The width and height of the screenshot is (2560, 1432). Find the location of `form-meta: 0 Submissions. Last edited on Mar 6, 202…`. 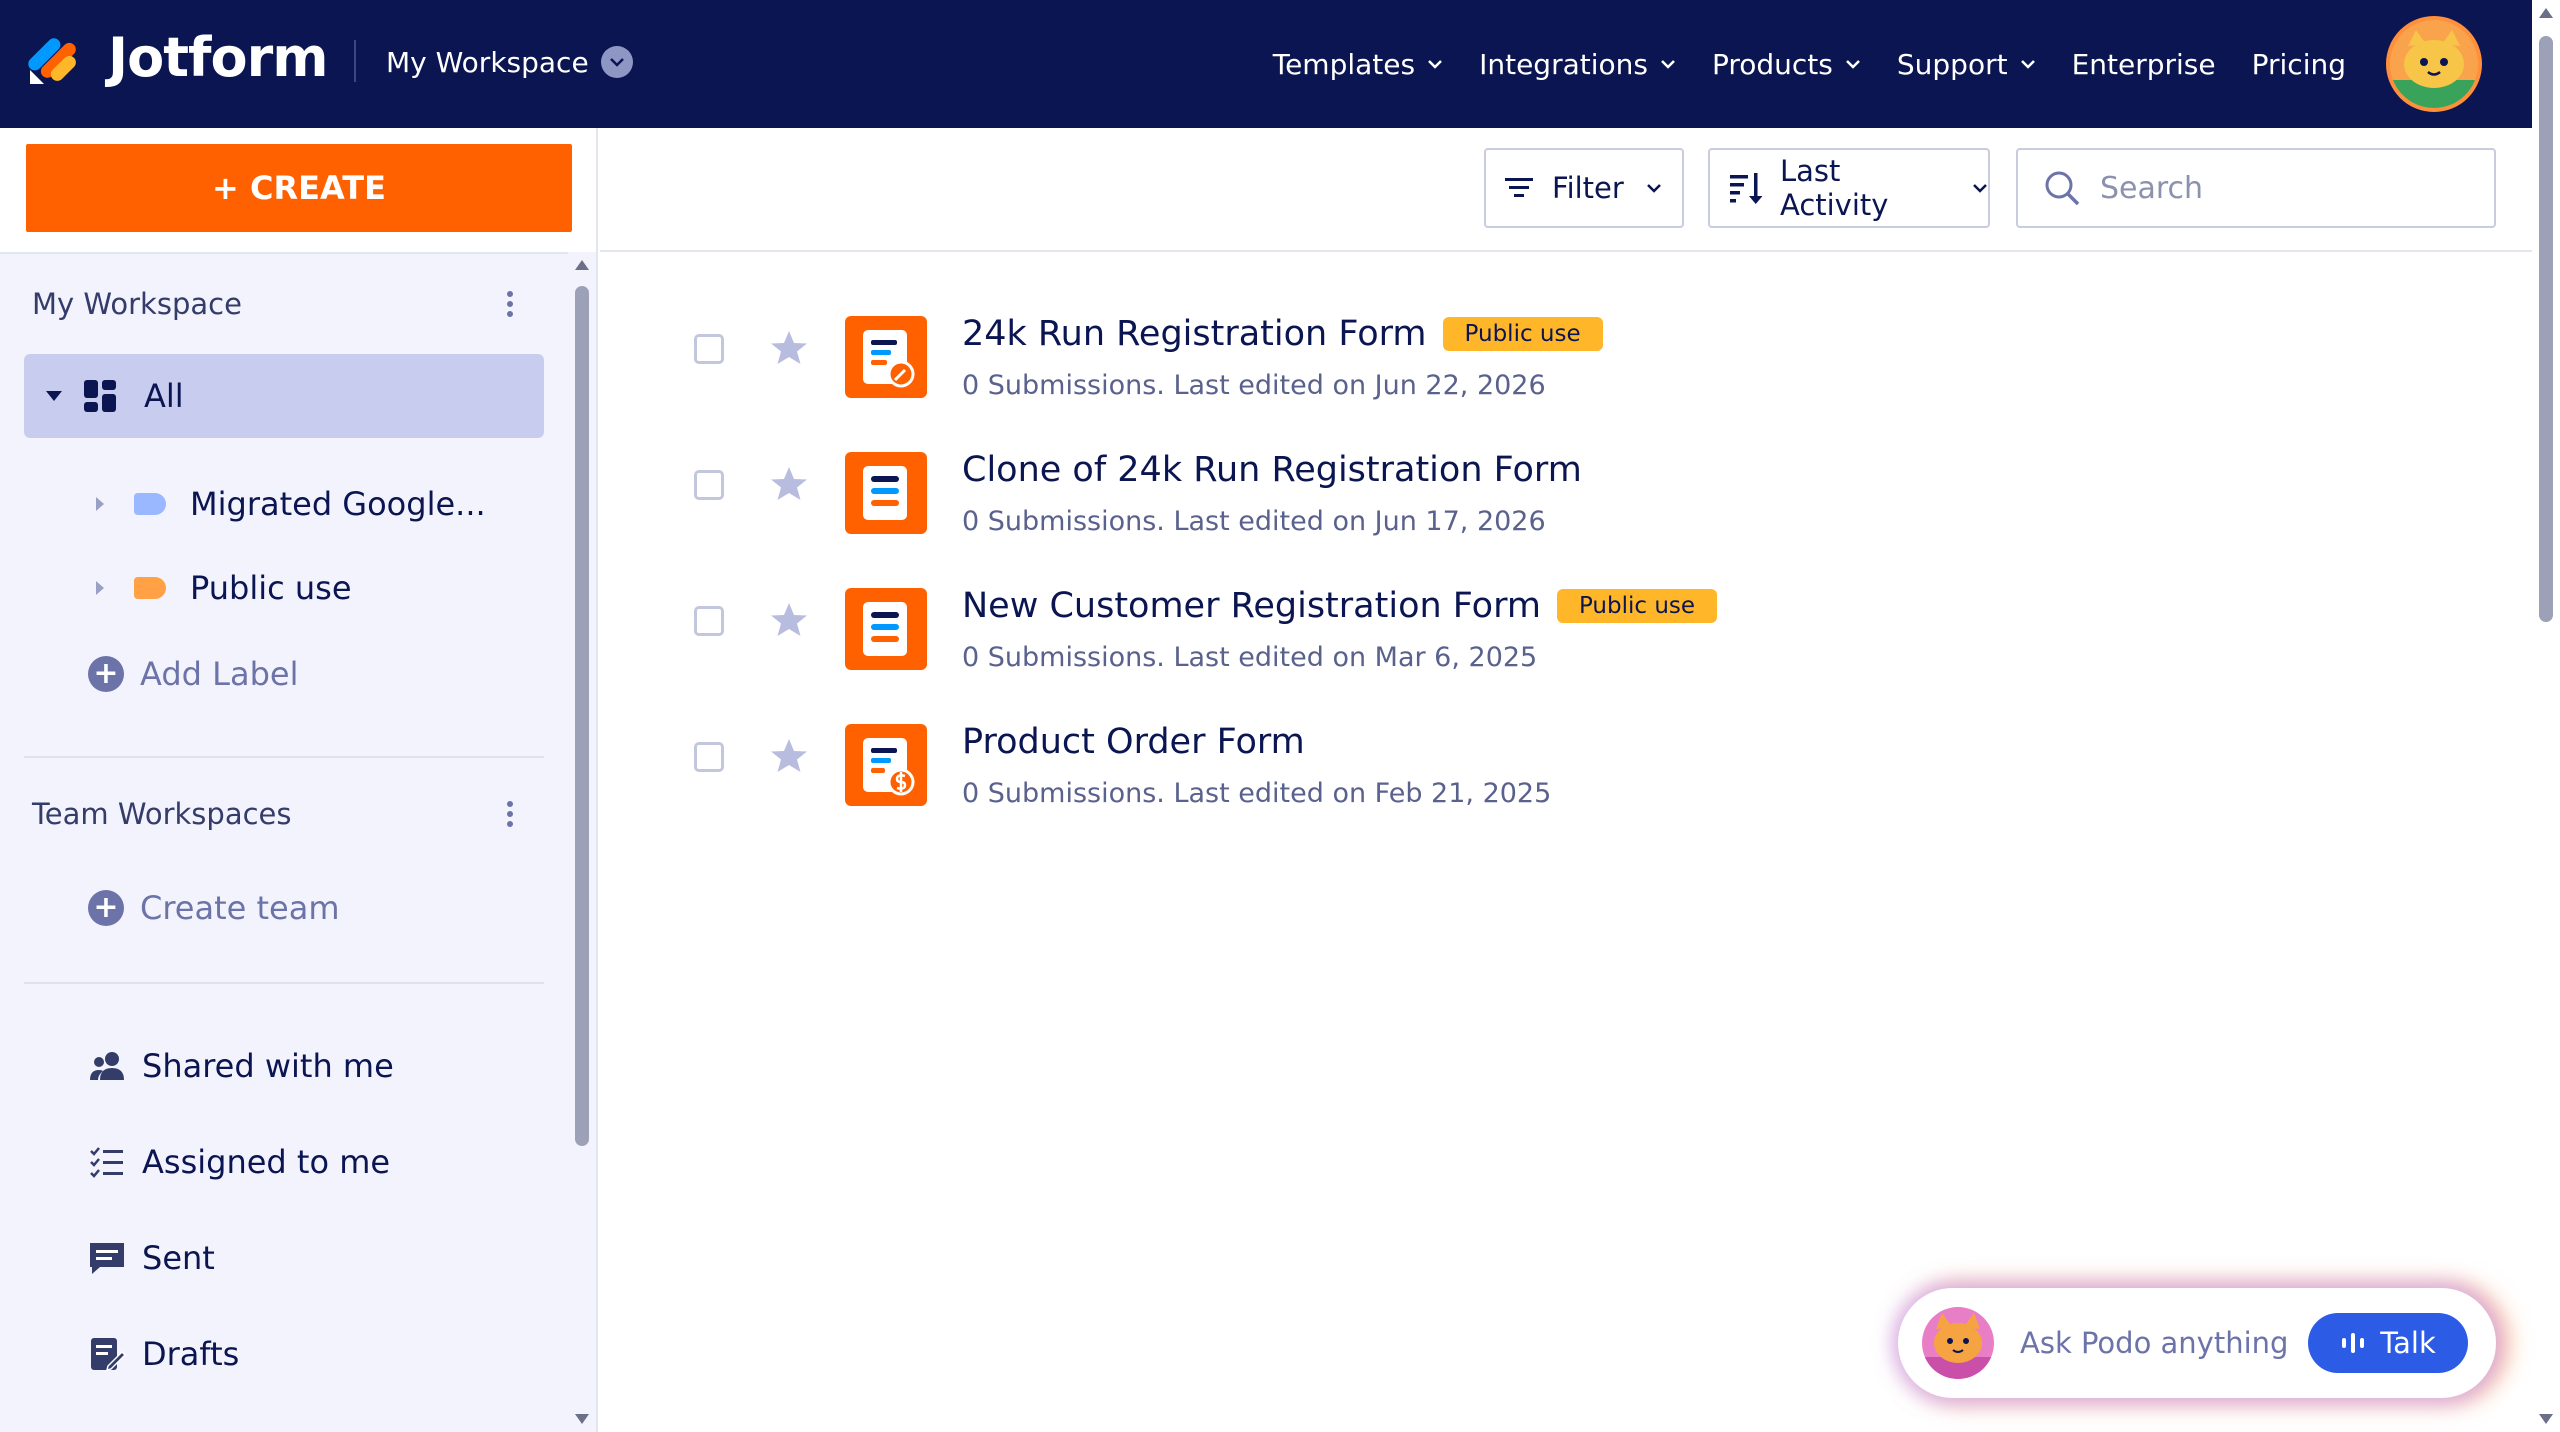

form-meta: 0 Submissions. Last edited on Mar 6, 202… is located at coordinates (1250, 657).